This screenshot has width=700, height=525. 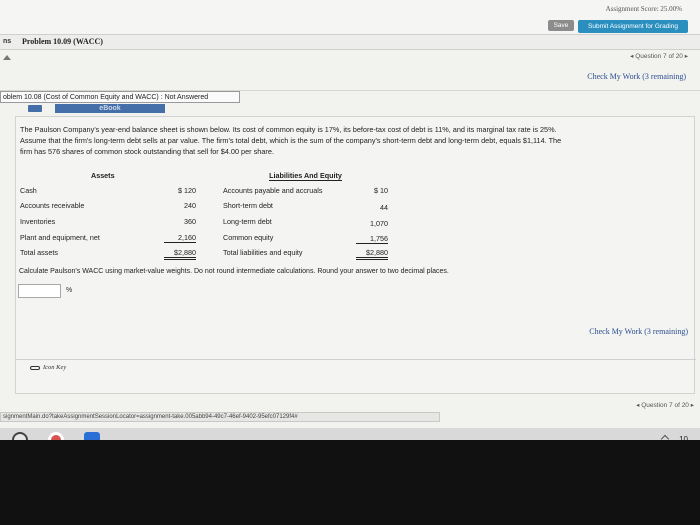 What do you see at coordinates (55, 367) in the screenshot?
I see `icon-key-label: Icon Key` at bounding box center [55, 367].